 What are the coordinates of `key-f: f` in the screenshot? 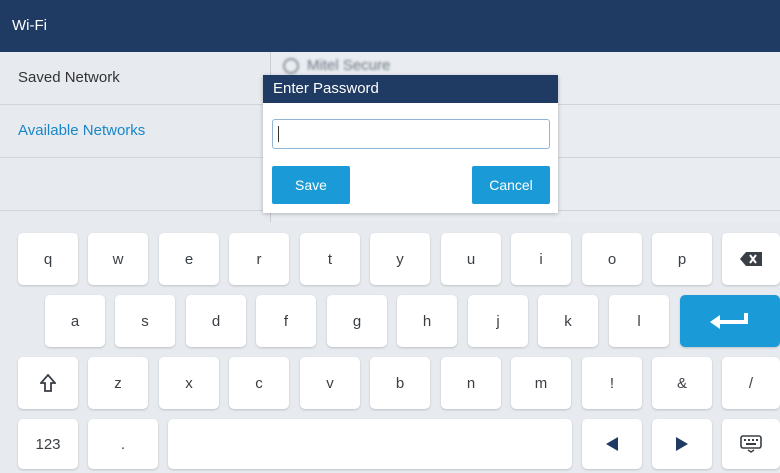 It's located at (286, 321).